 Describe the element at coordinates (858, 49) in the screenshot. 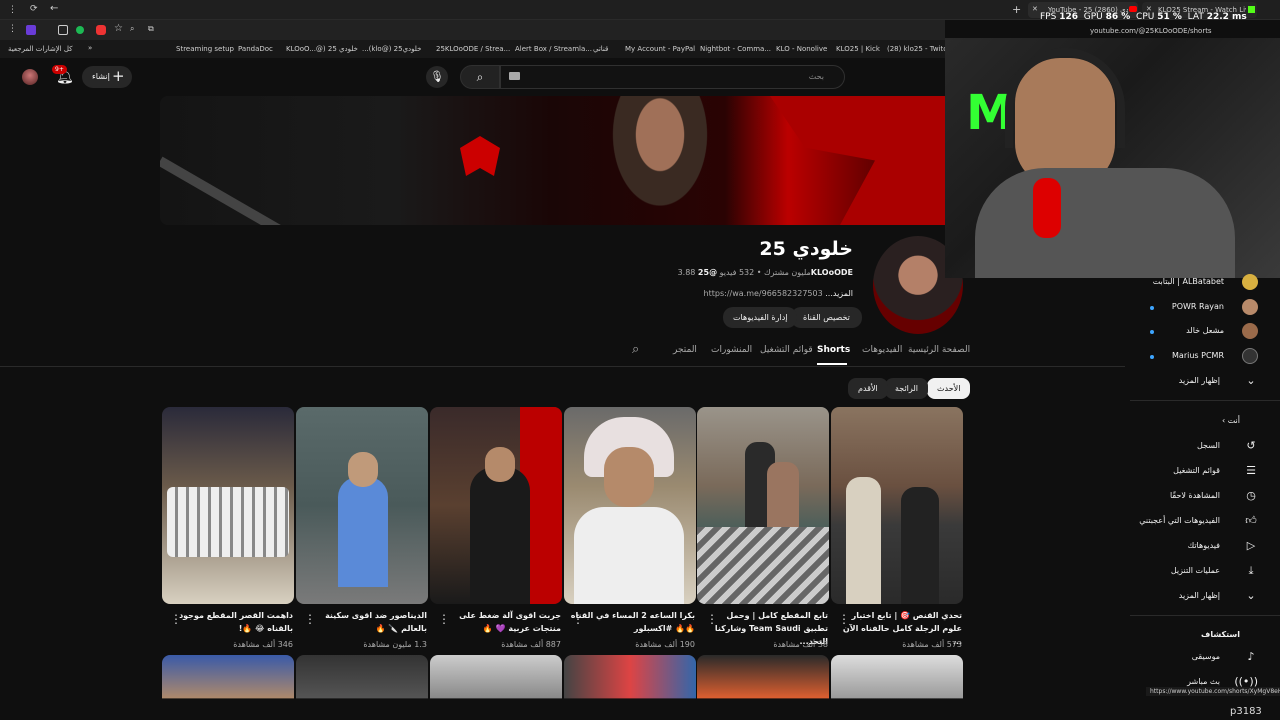

I see `bookmark-item: KLO25 | Kick` at that location.